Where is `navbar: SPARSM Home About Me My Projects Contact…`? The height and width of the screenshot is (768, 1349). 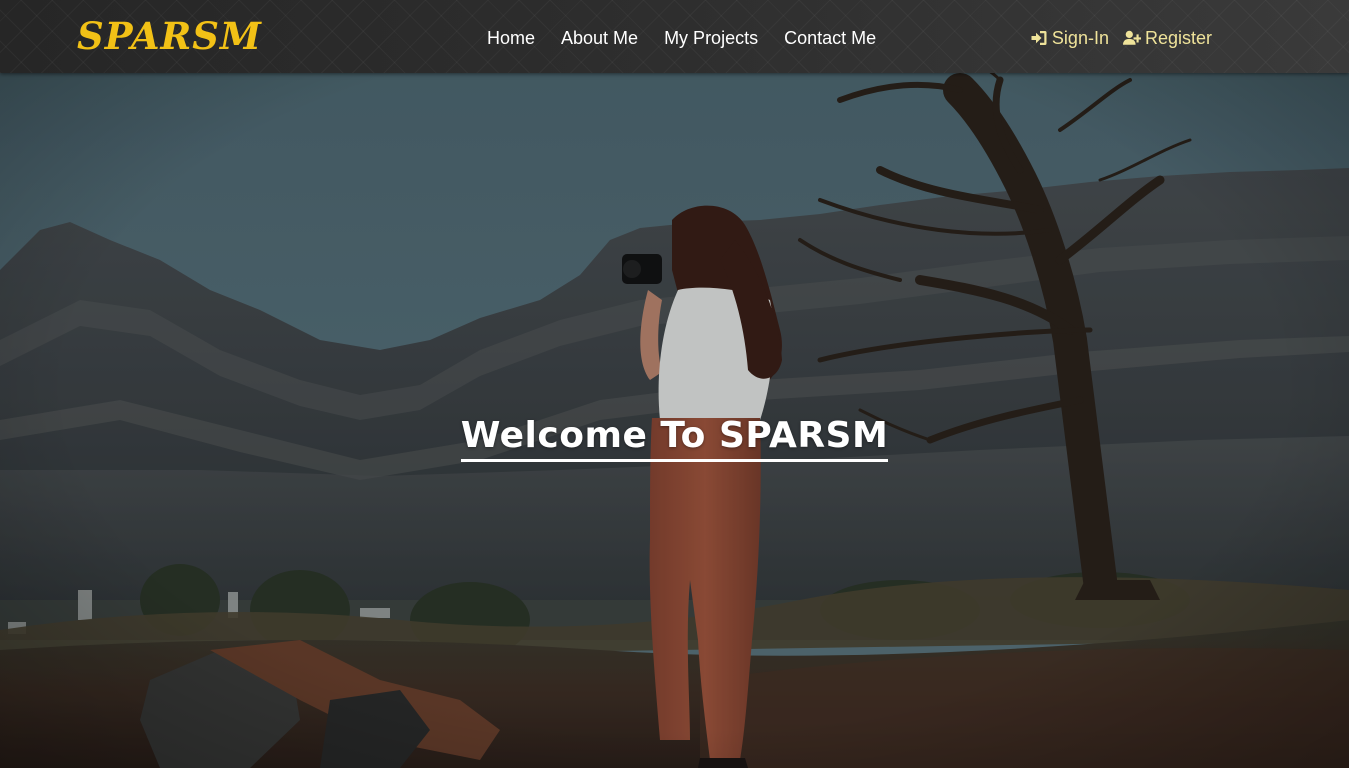
navbar: SPARSM Home About Me My Projects Contact… is located at coordinates (674, 36).